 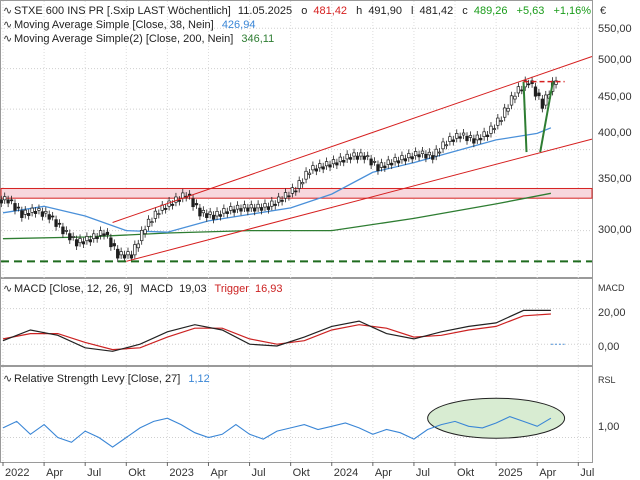 I want to click on x-tick-label: Jul, so click(x=94, y=473).